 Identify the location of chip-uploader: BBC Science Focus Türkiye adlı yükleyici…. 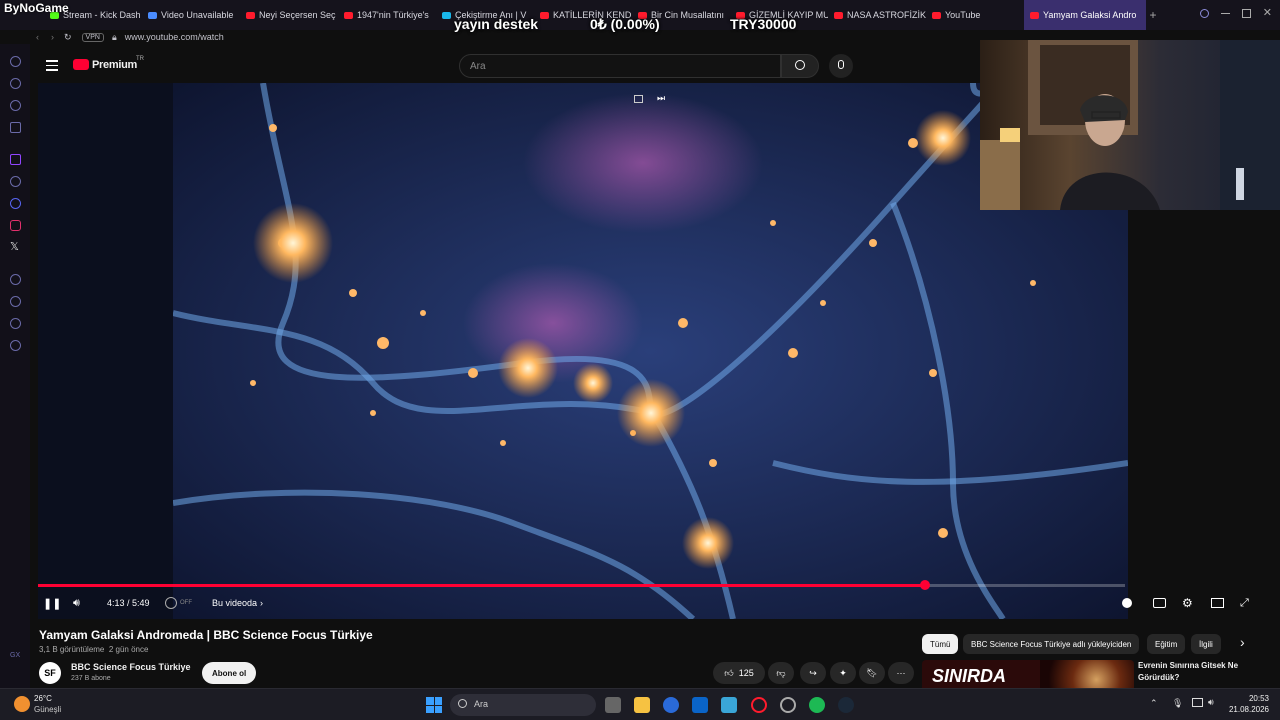
(1051, 644).